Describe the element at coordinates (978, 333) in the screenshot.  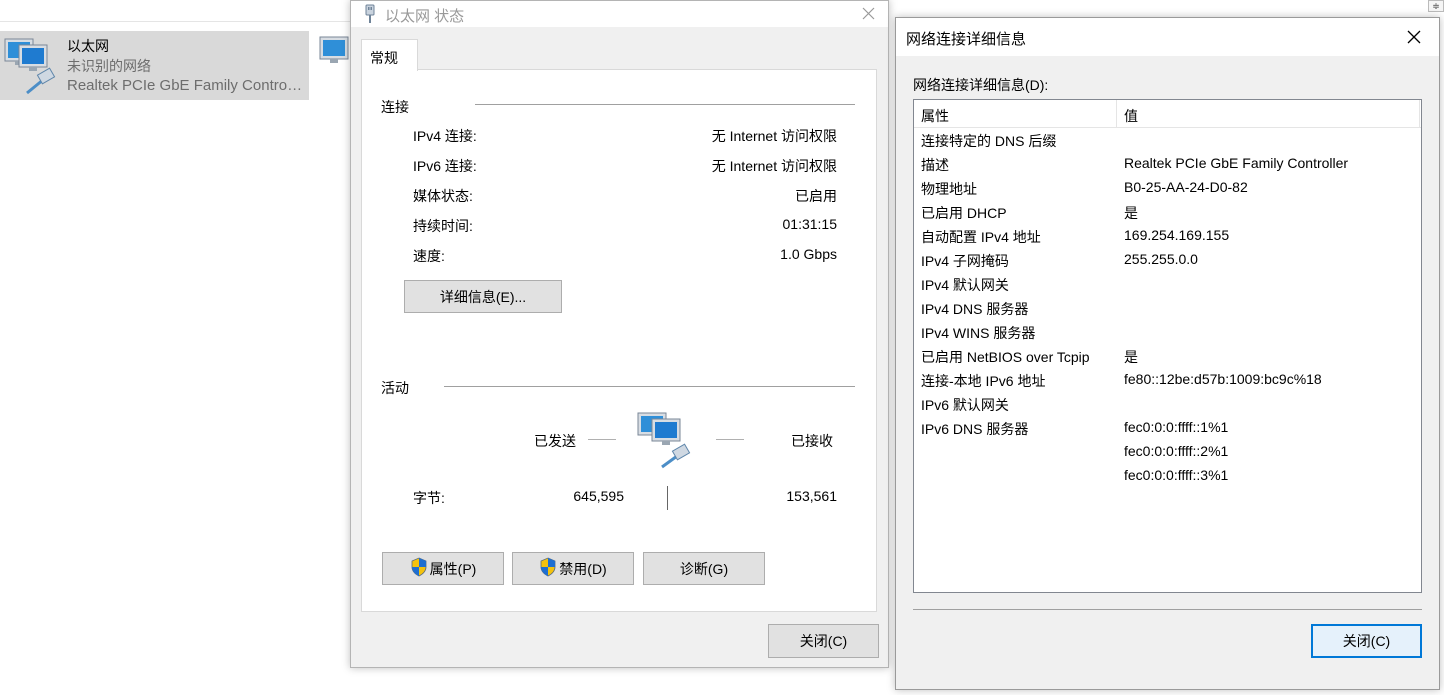
I see `list-item-property: IPv4 WINS 服务器` at that location.